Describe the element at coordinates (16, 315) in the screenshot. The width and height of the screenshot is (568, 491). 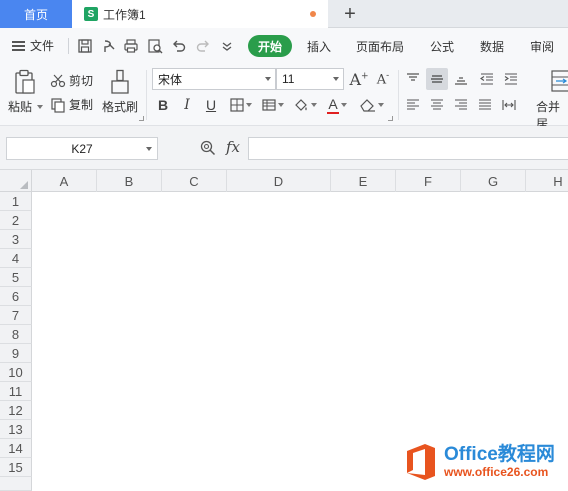
I see `row-header: 7` at that location.